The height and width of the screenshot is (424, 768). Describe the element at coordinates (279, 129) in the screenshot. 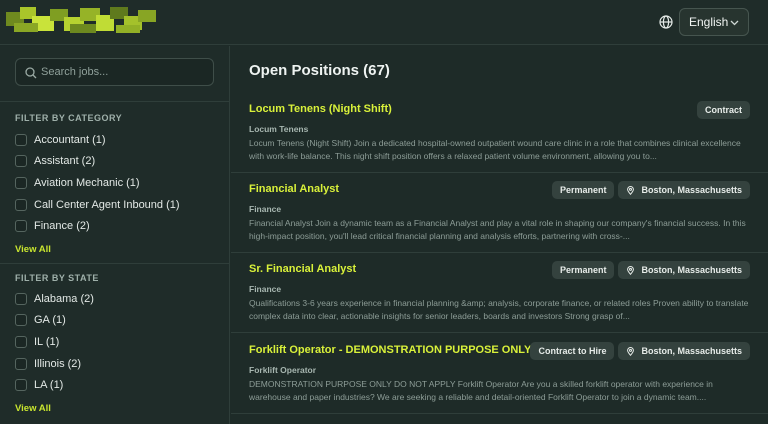

I see `job-category: Locum Tenens` at that location.